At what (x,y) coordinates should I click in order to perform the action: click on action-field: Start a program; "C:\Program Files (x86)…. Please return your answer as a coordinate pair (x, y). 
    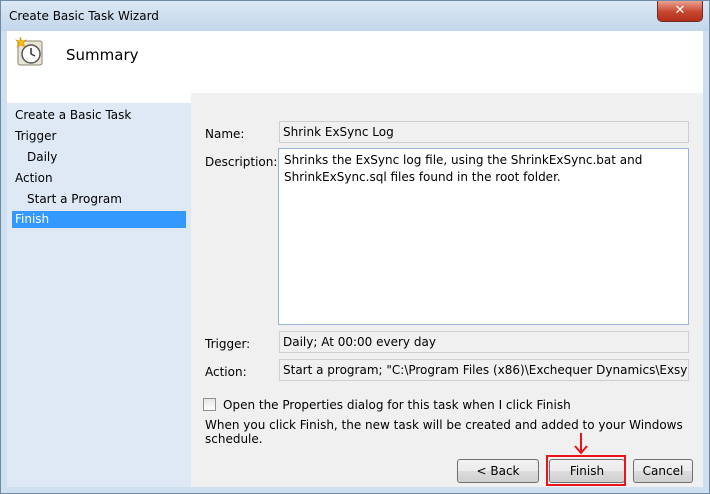
    Looking at the image, I should click on (484, 370).